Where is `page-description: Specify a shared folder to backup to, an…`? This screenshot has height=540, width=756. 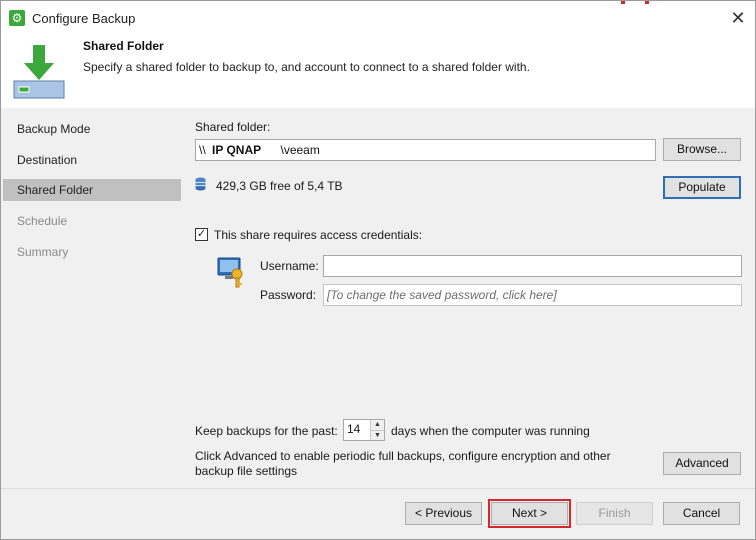 page-description: Specify a shared folder to backup to, an… is located at coordinates (306, 67).